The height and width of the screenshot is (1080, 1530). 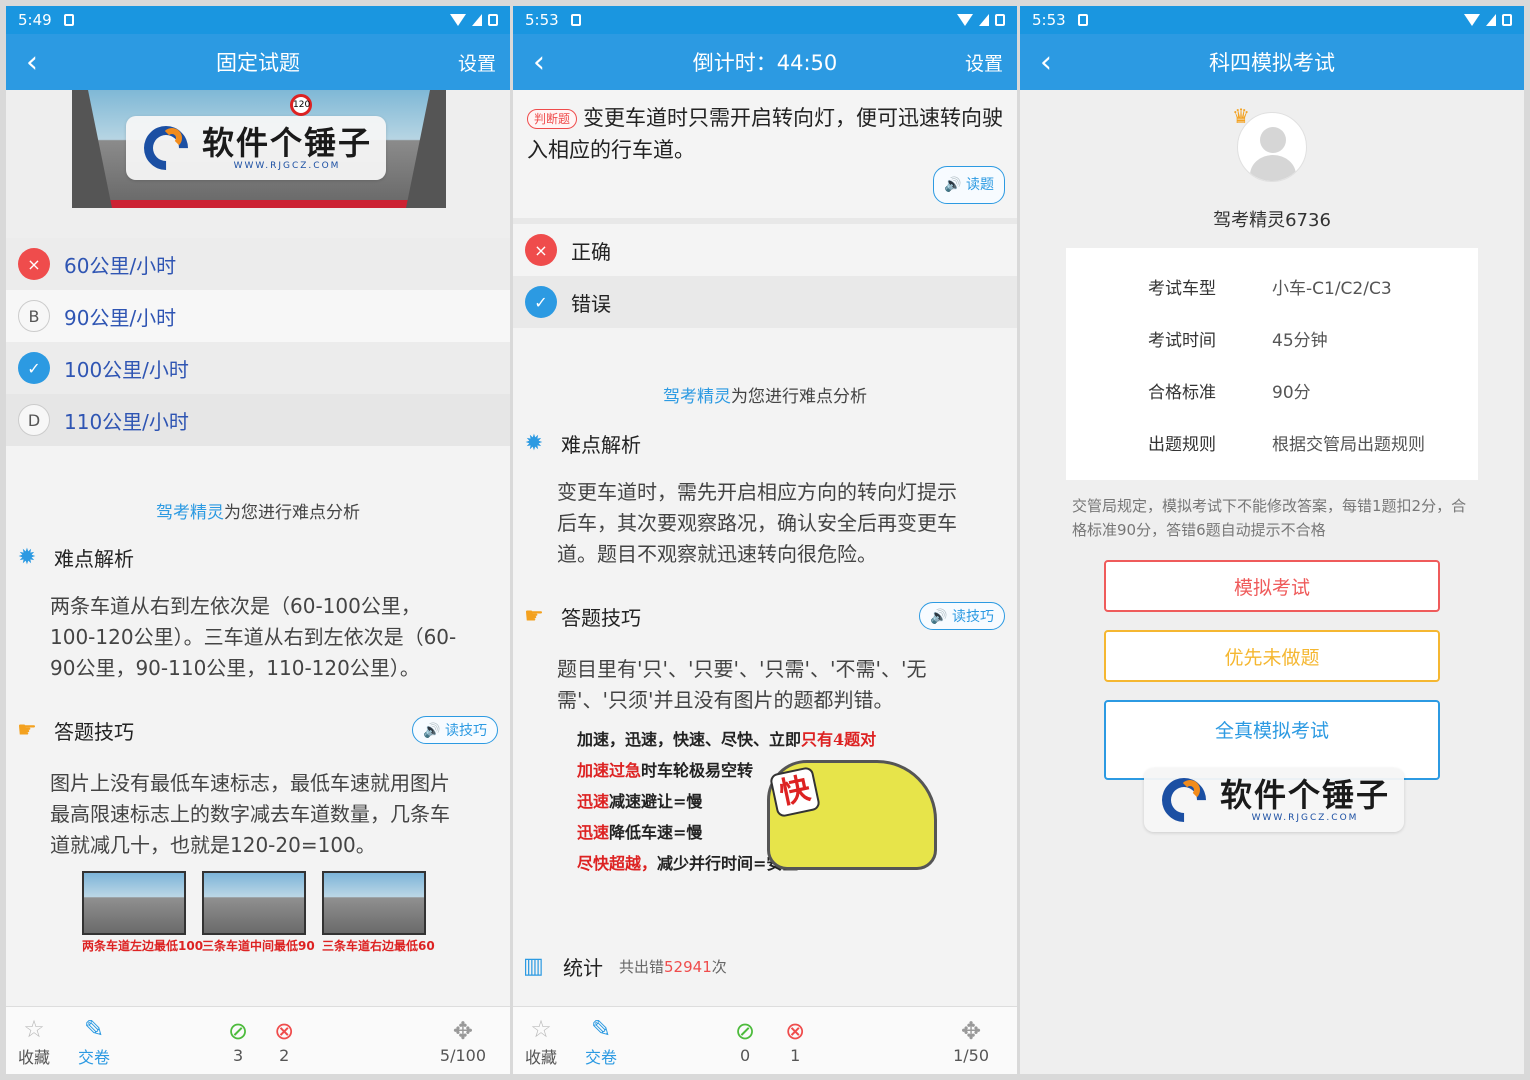 What do you see at coordinates (34, 420) in the screenshot?
I see `option-letter: D` at bounding box center [34, 420].